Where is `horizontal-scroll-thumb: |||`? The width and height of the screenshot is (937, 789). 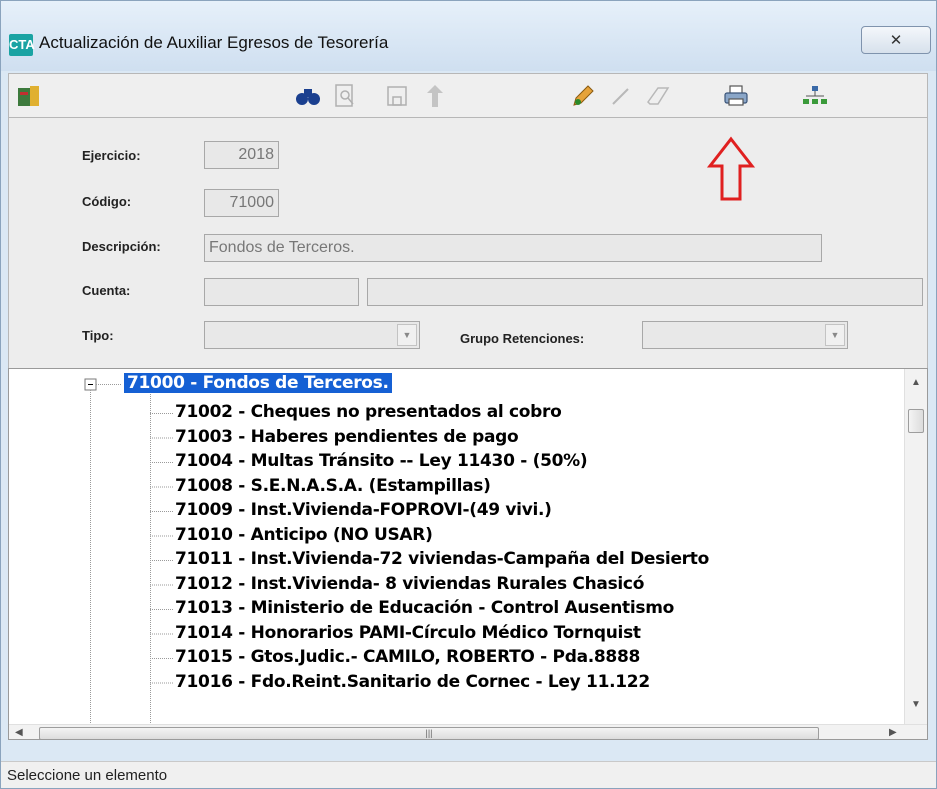 horizontal-scroll-thumb: ||| is located at coordinates (429, 733).